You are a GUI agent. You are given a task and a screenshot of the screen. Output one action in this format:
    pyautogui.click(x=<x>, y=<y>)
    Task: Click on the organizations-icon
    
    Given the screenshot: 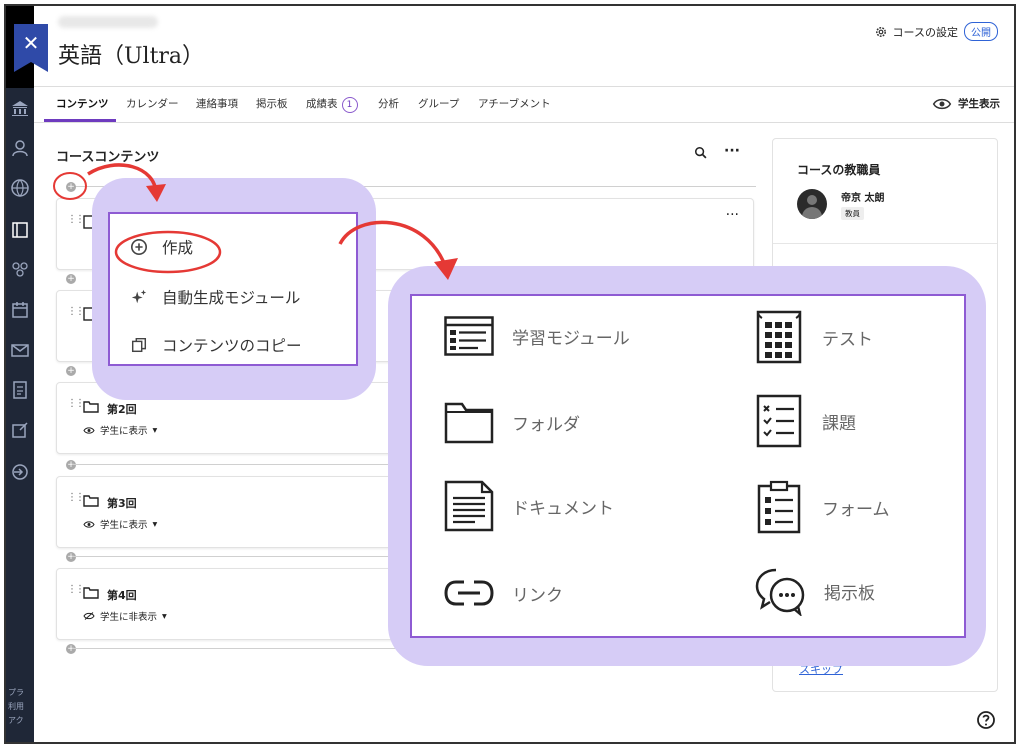 What is the action you would take?
    pyautogui.click(x=20, y=270)
    